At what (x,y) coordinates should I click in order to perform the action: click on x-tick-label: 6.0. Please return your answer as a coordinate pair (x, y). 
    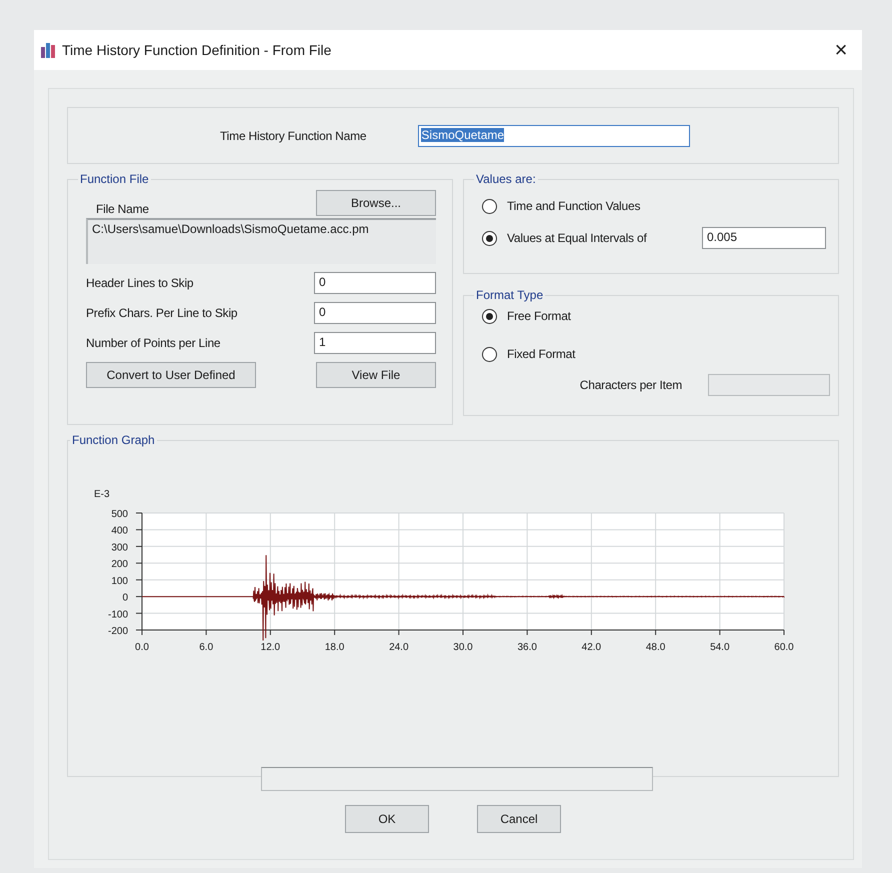
    Looking at the image, I should click on (206, 647).